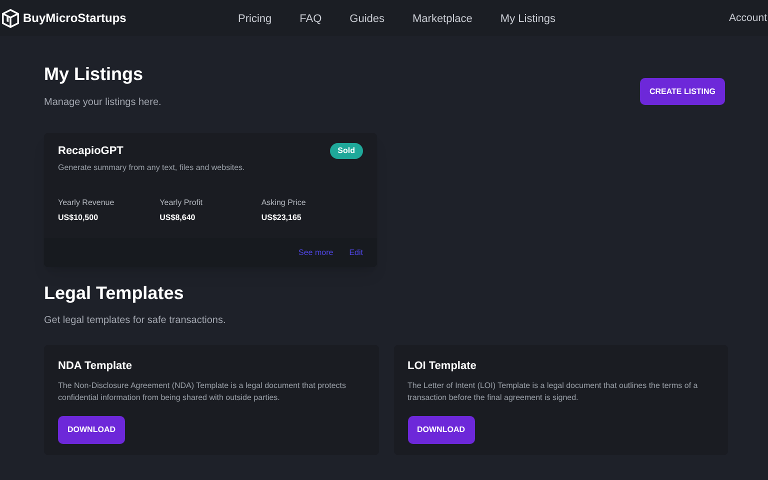 Image resolution: width=768 pixels, height=480 pixels. I want to click on metric-label: Asking Price, so click(284, 202).